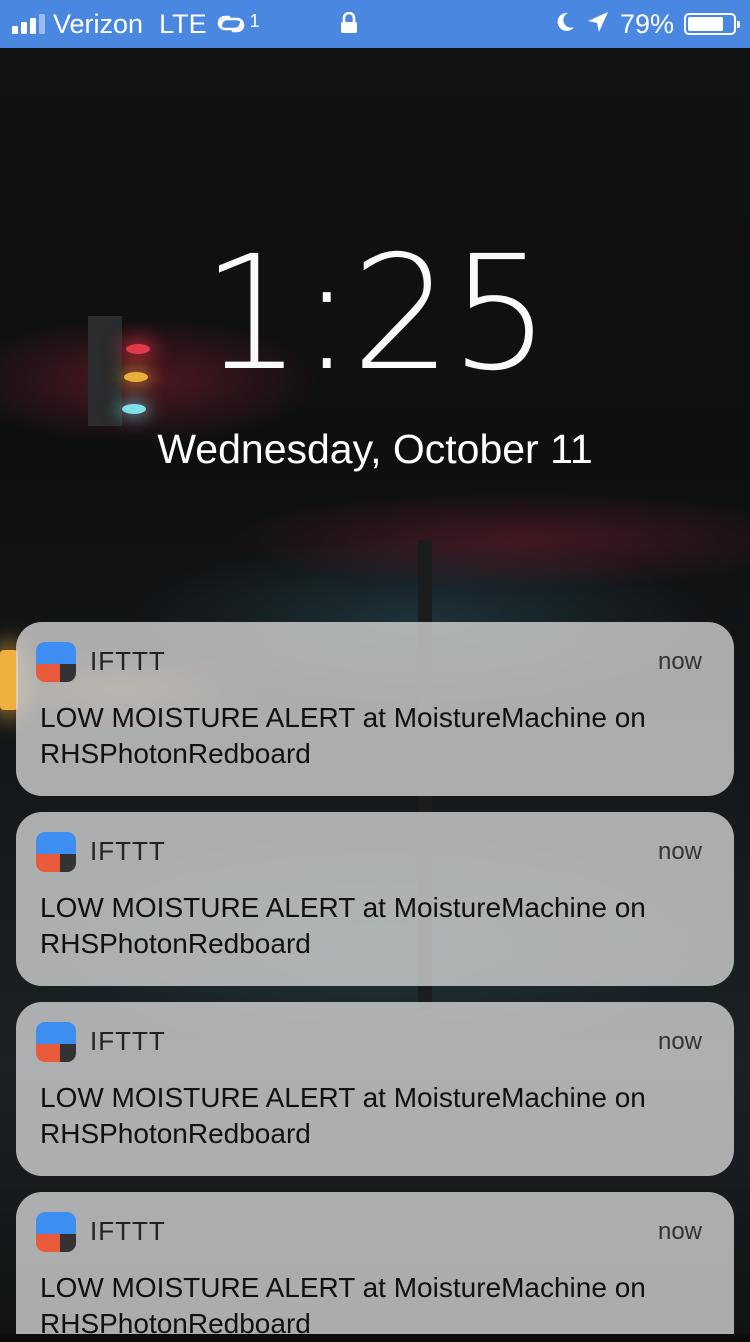  Describe the element at coordinates (28, 24) in the screenshot. I see `signal-icon` at that location.